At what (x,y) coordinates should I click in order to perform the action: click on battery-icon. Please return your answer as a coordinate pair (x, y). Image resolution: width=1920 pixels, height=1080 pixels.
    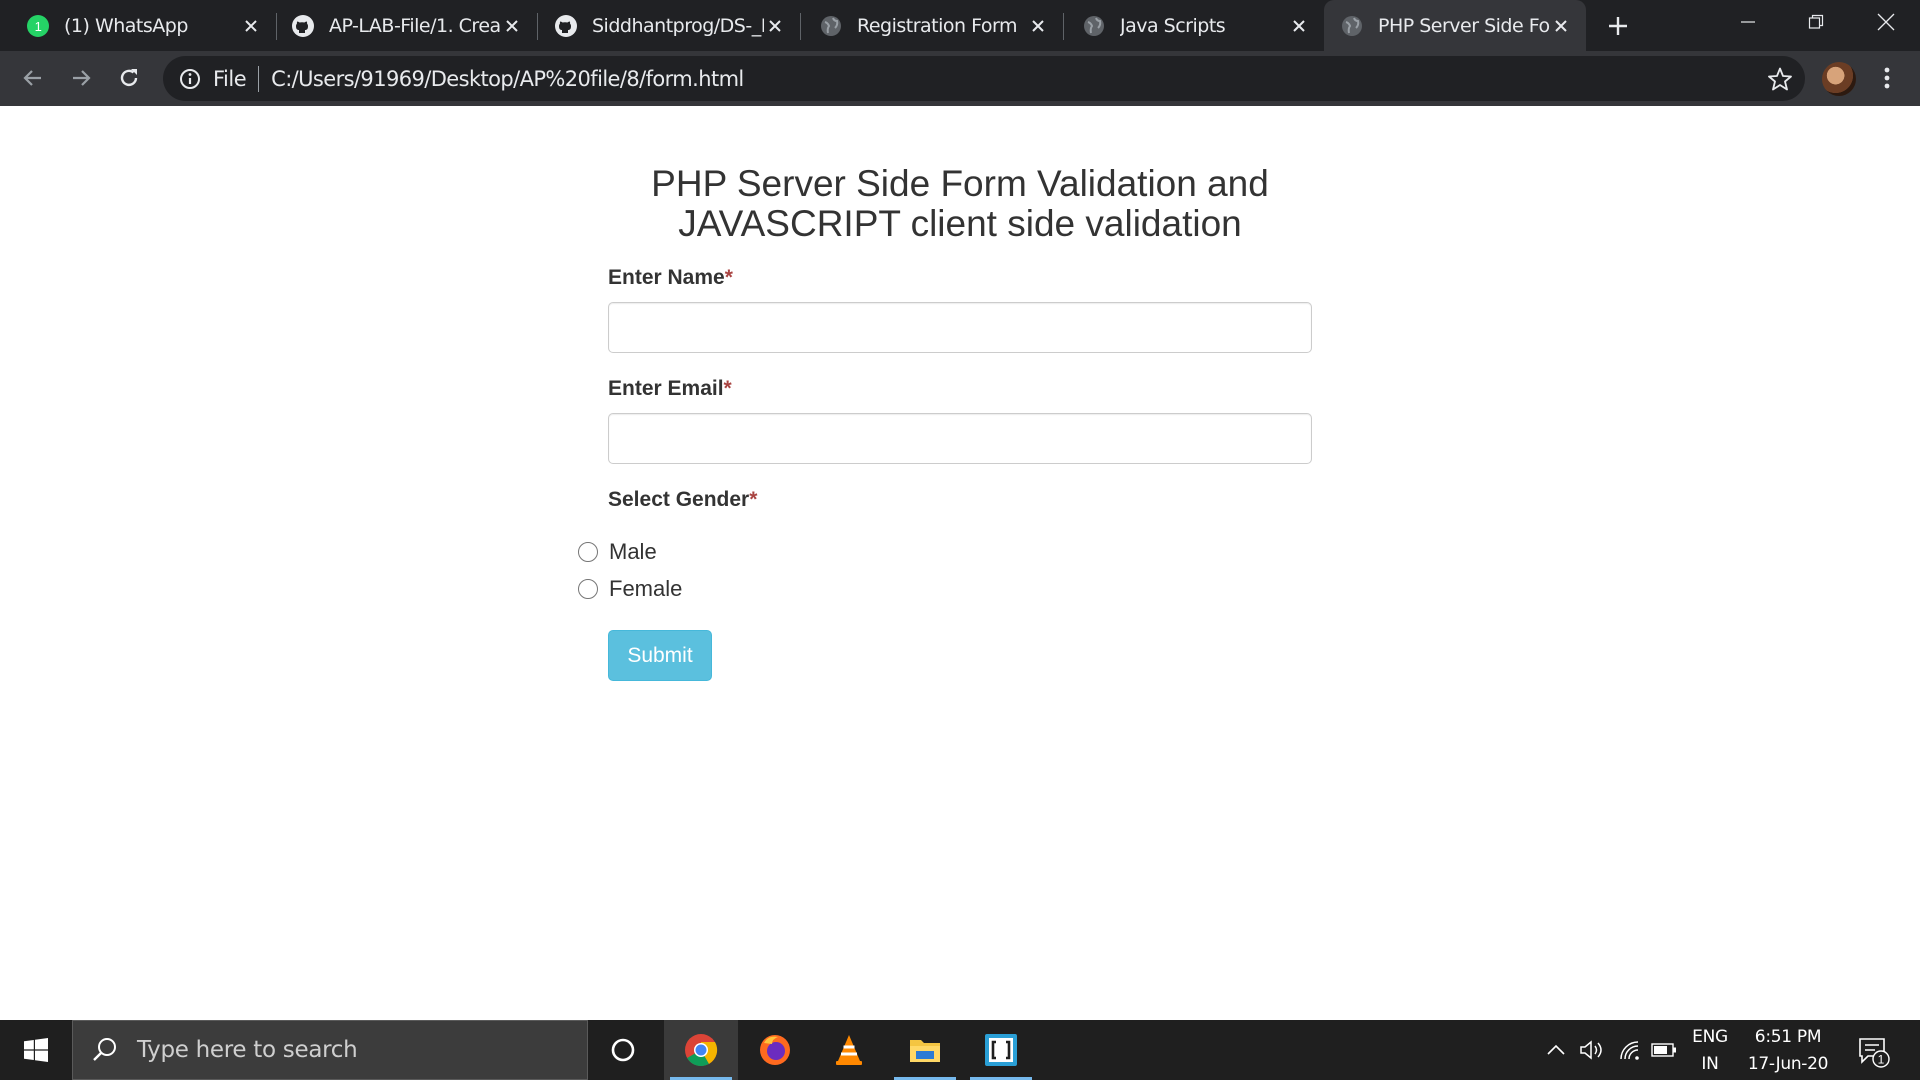
    Looking at the image, I should click on (1663, 1050).